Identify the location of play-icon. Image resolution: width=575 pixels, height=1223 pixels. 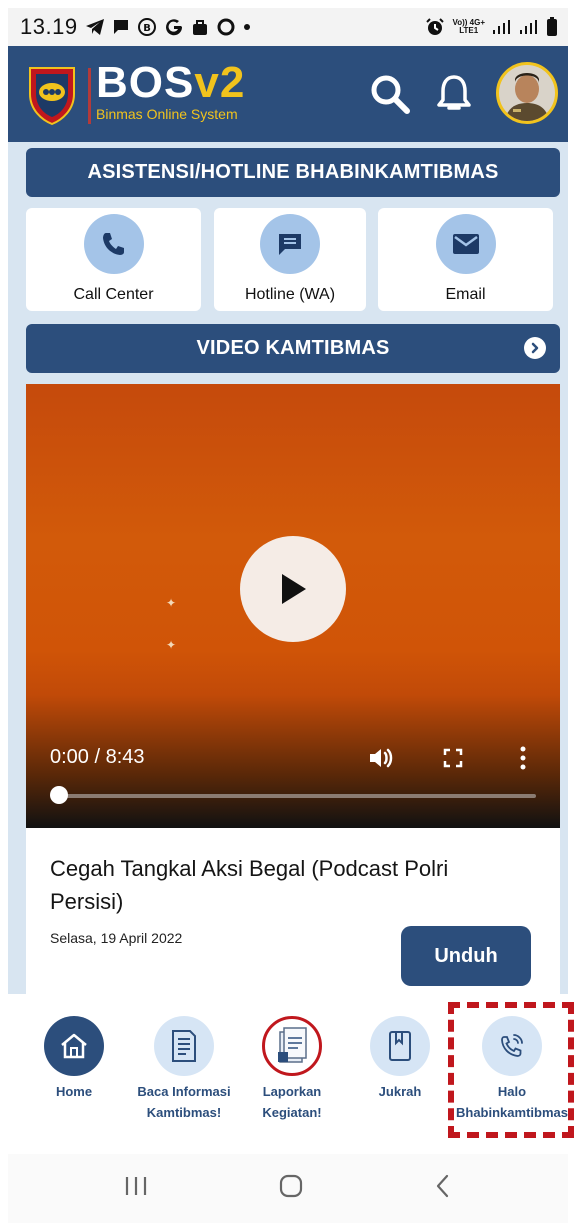
(294, 589).